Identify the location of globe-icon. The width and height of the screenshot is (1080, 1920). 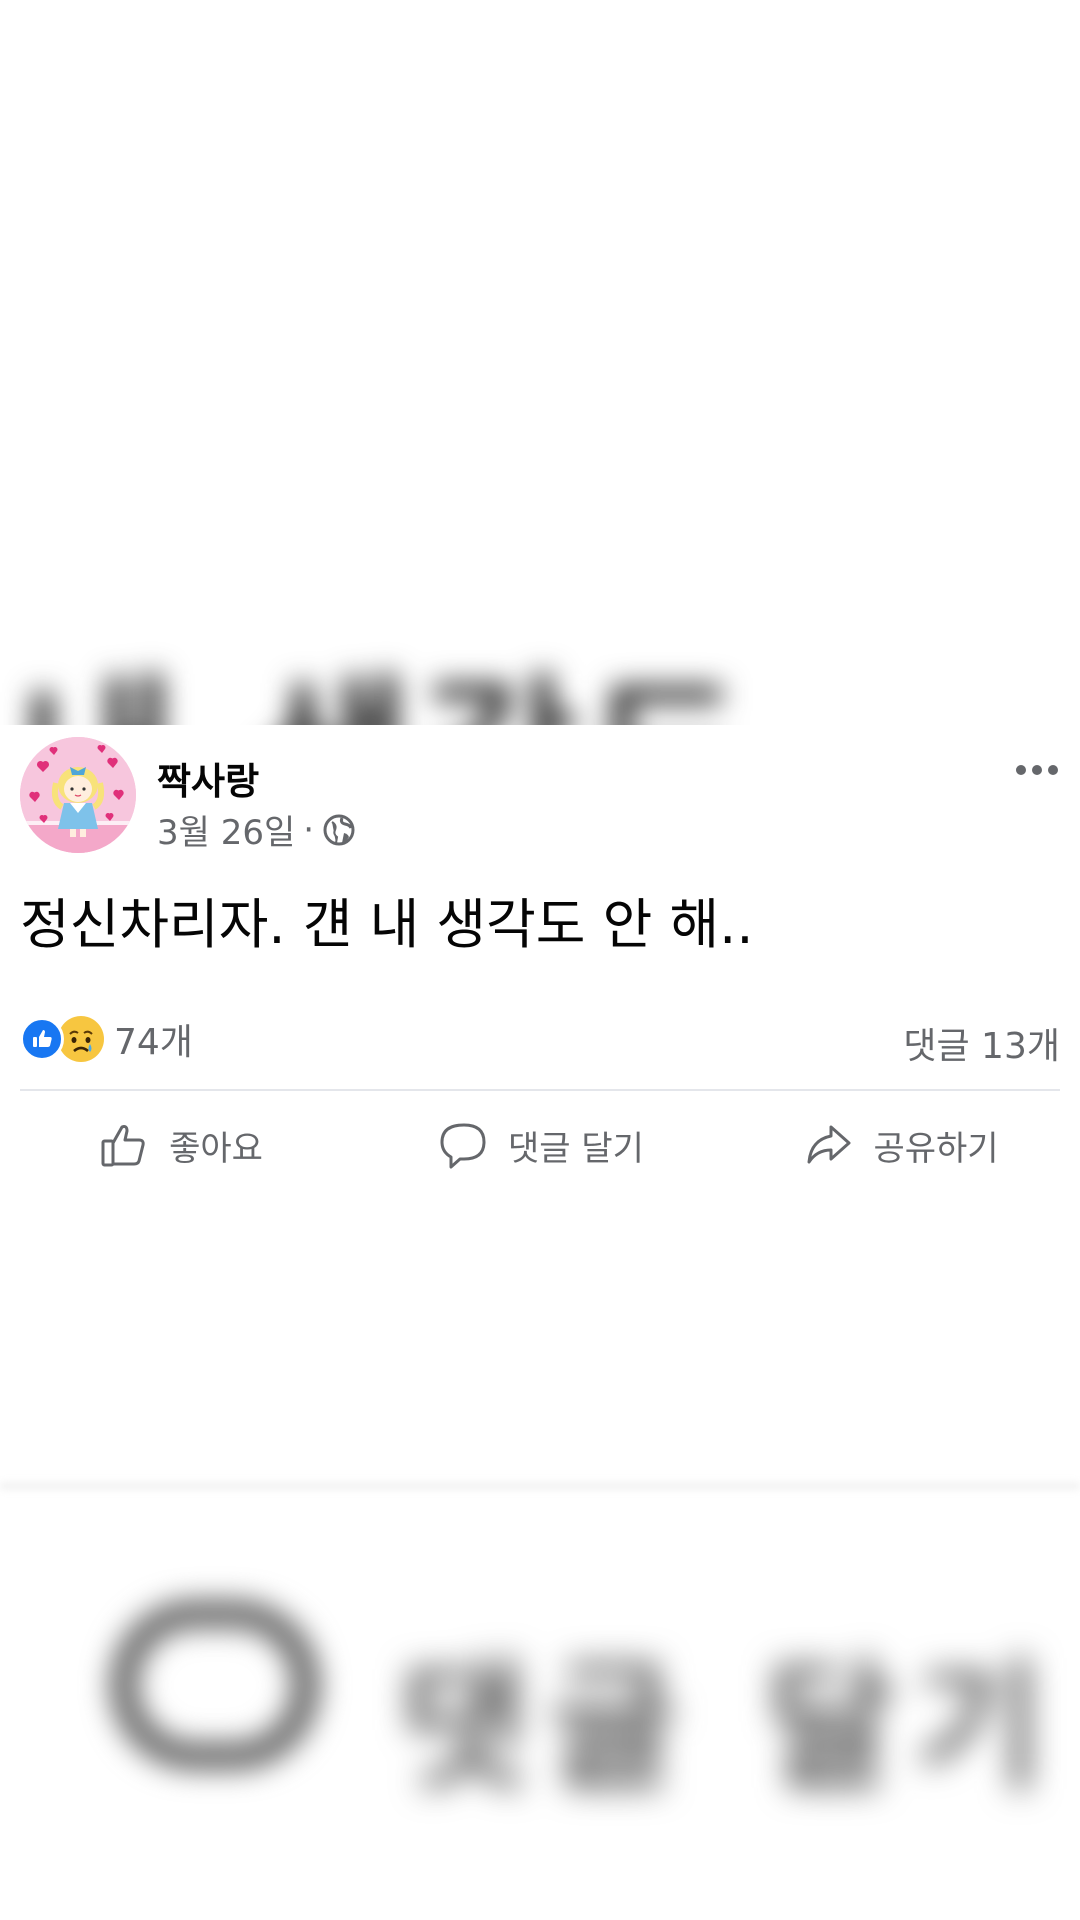
(339, 830).